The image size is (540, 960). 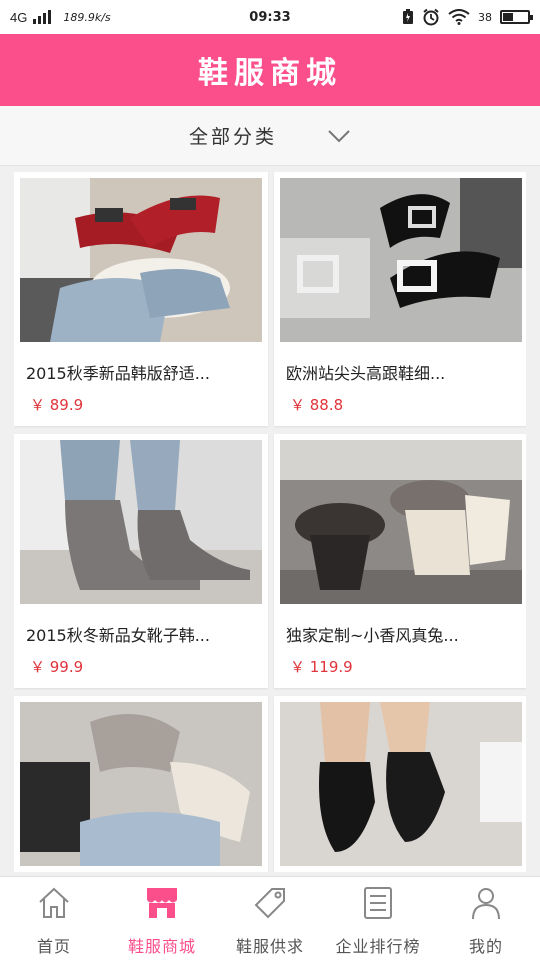 I want to click on product-card: 独家定制~小香风真兔... ￥ 119.9, so click(x=400, y=561).